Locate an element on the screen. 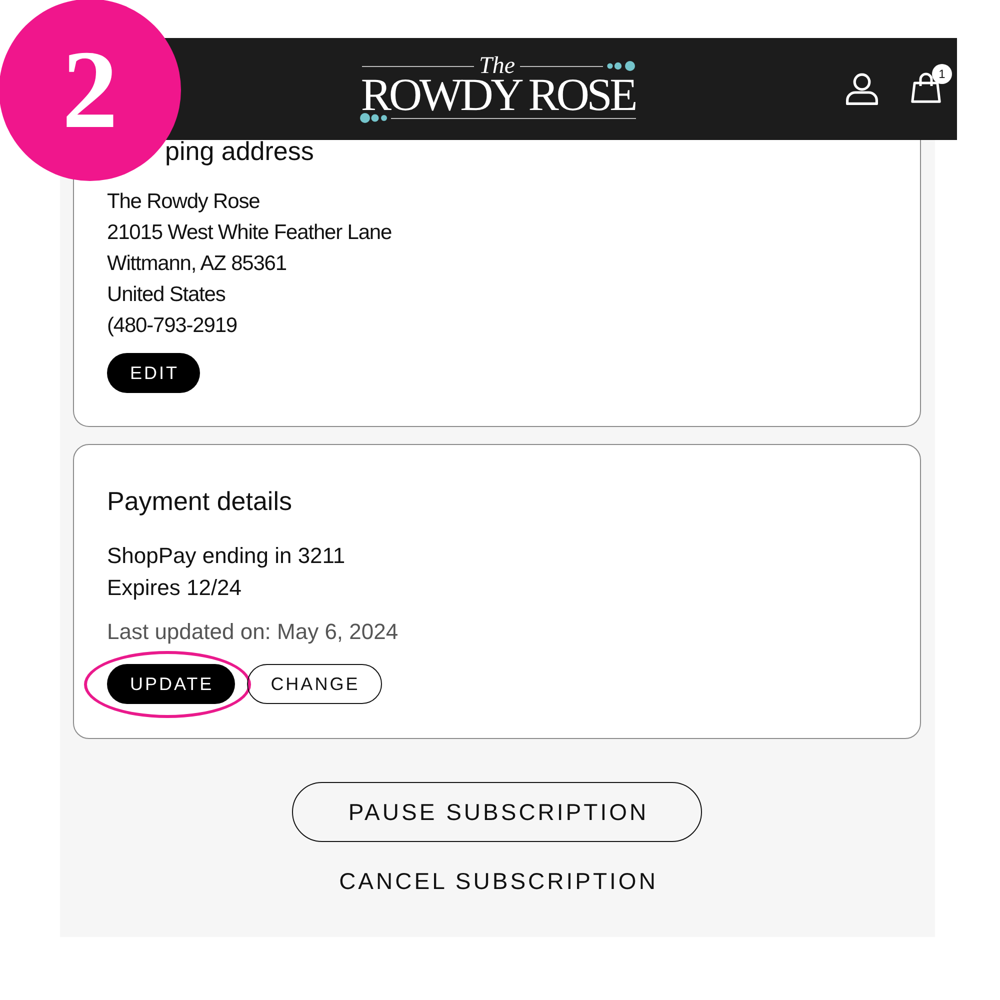 The image size is (1000, 1000). account-icon is located at coordinates (862, 89).